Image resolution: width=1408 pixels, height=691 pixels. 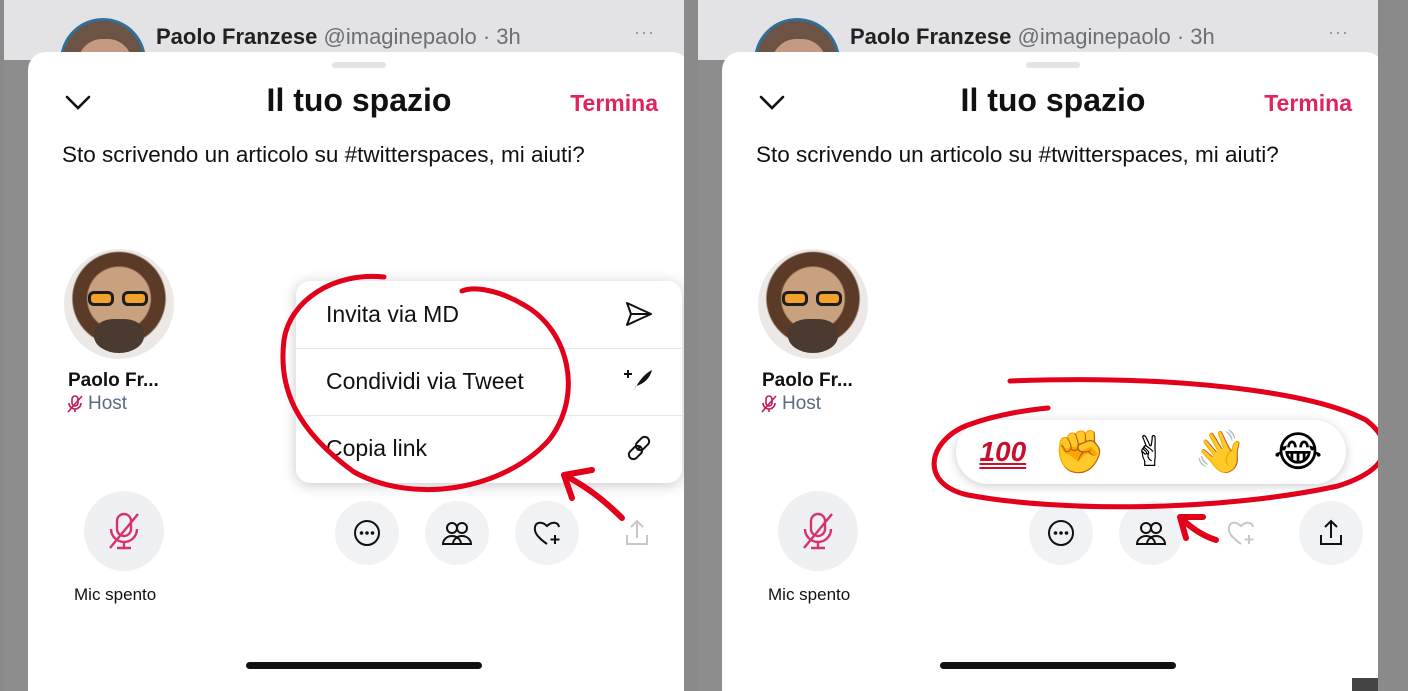 I want to click on reaction-hundred: 100, so click(x=1002, y=452).